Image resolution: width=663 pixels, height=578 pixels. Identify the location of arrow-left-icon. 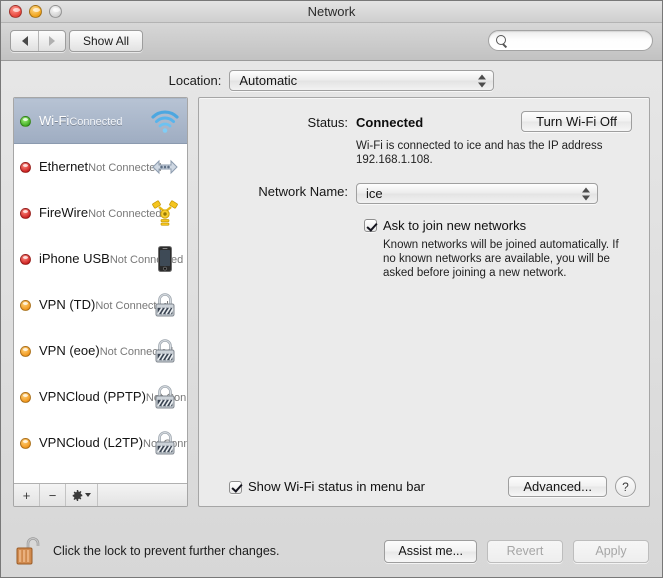
(24, 41).